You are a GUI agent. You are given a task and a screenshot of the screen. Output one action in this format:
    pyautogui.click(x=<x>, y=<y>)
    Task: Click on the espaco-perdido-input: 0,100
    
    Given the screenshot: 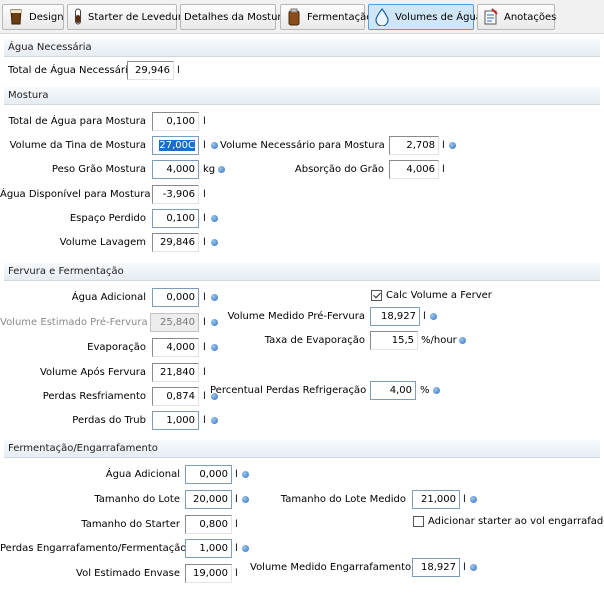 What is the action you would take?
    pyautogui.click(x=175, y=218)
    